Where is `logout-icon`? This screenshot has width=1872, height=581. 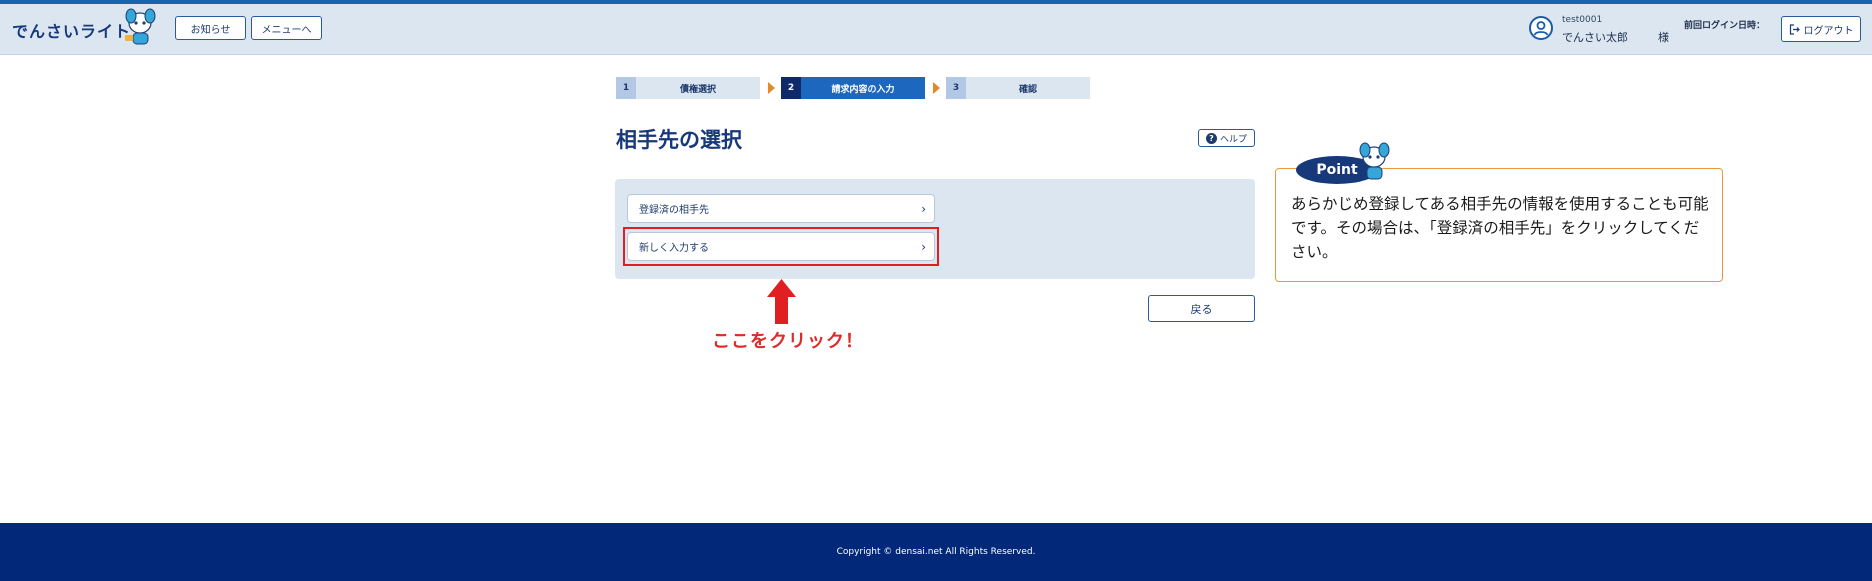 logout-icon is located at coordinates (1794, 29).